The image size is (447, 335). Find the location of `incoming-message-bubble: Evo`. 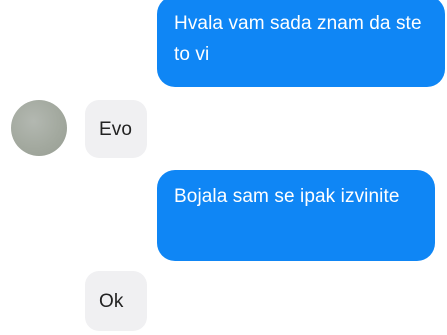

incoming-message-bubble: Evo is located at coordinates (116, 129).